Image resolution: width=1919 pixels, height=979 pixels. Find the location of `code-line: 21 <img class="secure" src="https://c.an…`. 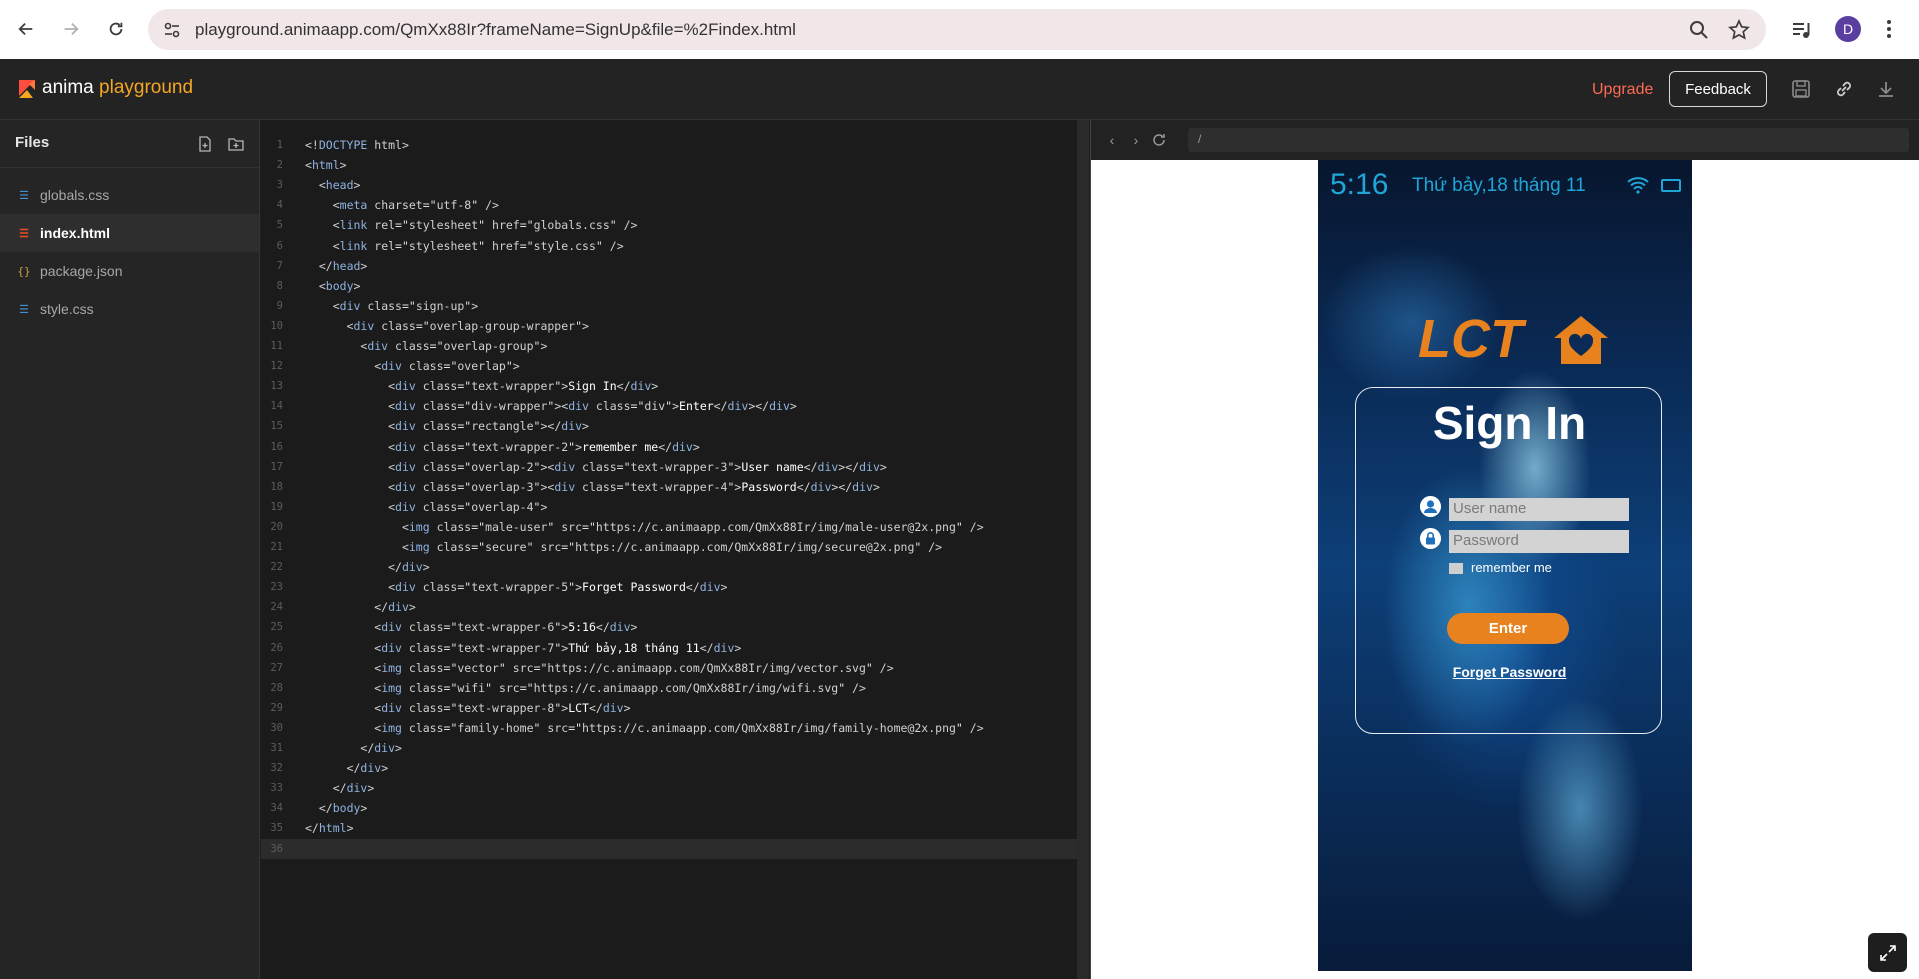

code-line: 21 <img class="secure" src="https://c.an… is located at coordinates (669, 547).